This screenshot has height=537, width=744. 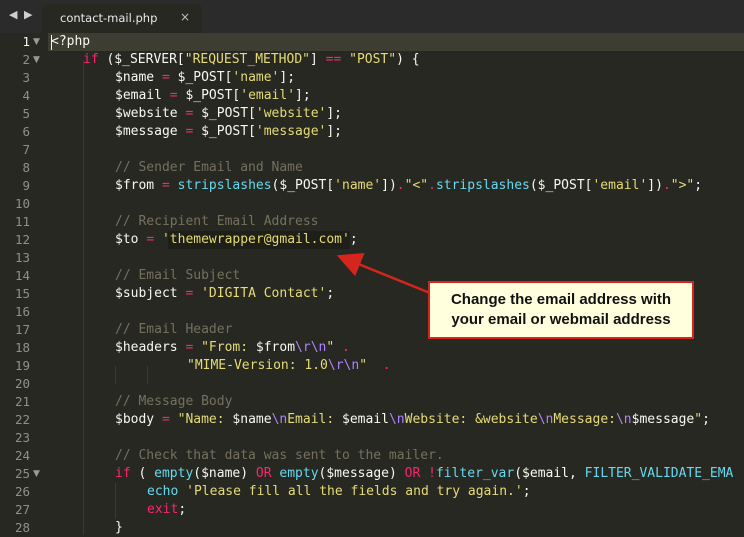 What do you see at coordinates (22, 347) in the screenshot?
I see `line-number: 18` at bounding box center [22, 347].